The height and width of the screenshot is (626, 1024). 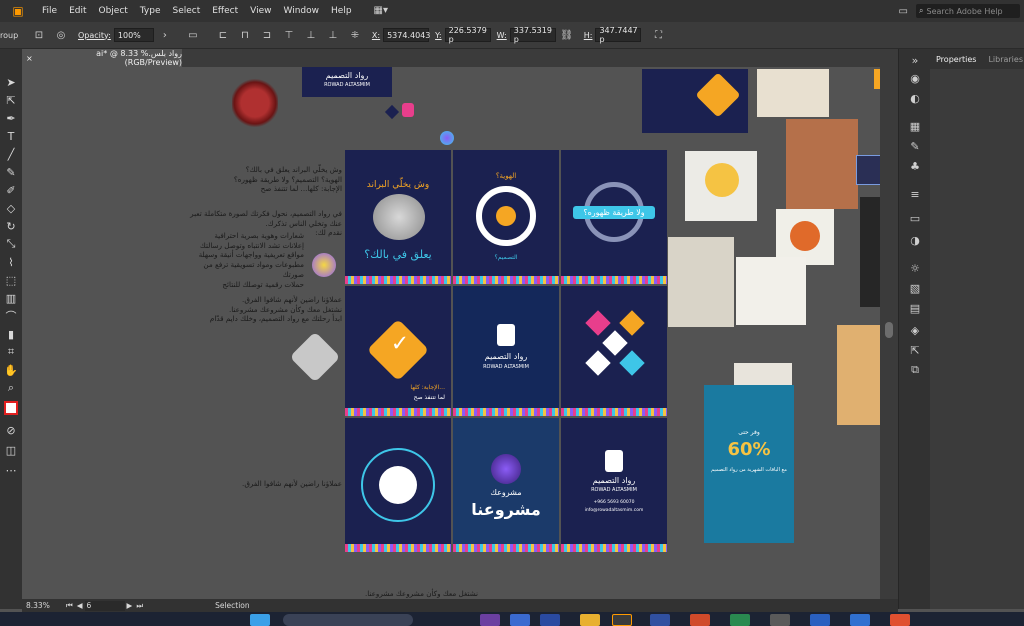 I want to click on artboard-top-right, so click(x=695, y=101).